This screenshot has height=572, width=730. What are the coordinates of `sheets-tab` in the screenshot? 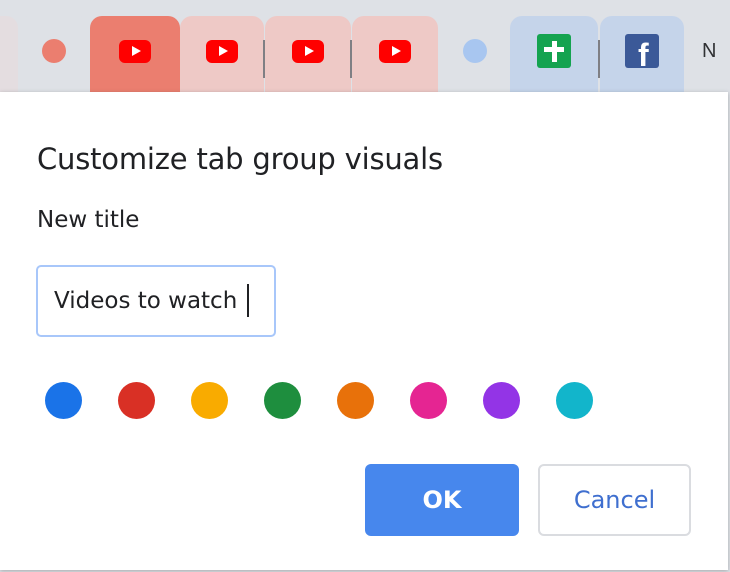 It's located at (554, 54).